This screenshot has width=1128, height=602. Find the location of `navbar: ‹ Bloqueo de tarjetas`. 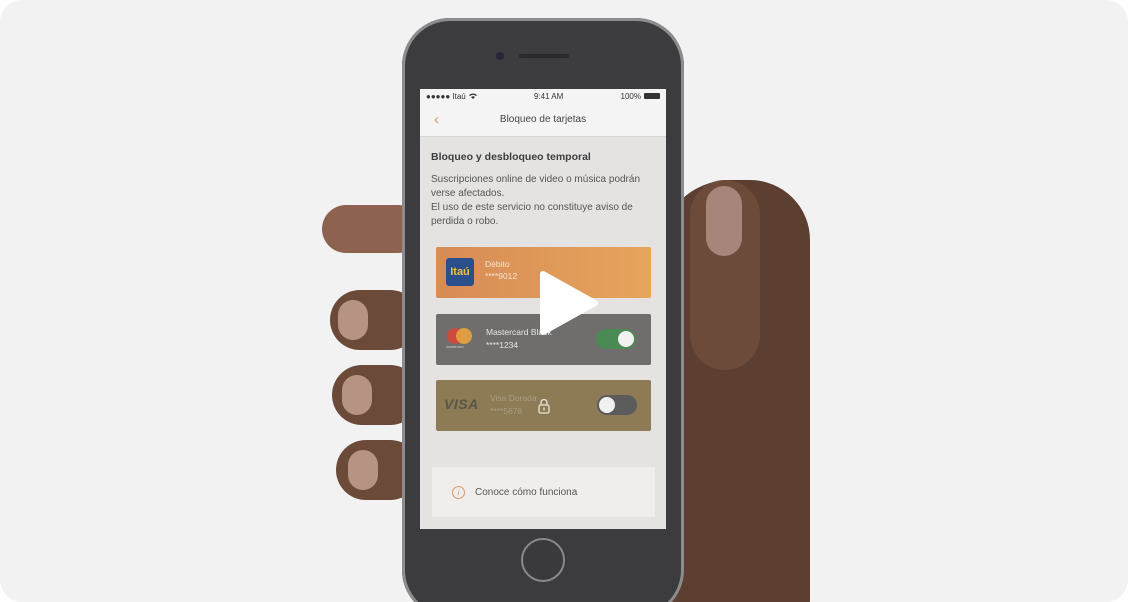

navbar: ‹ Bloqueo de tarjetas is located at coordinates (543, 120).